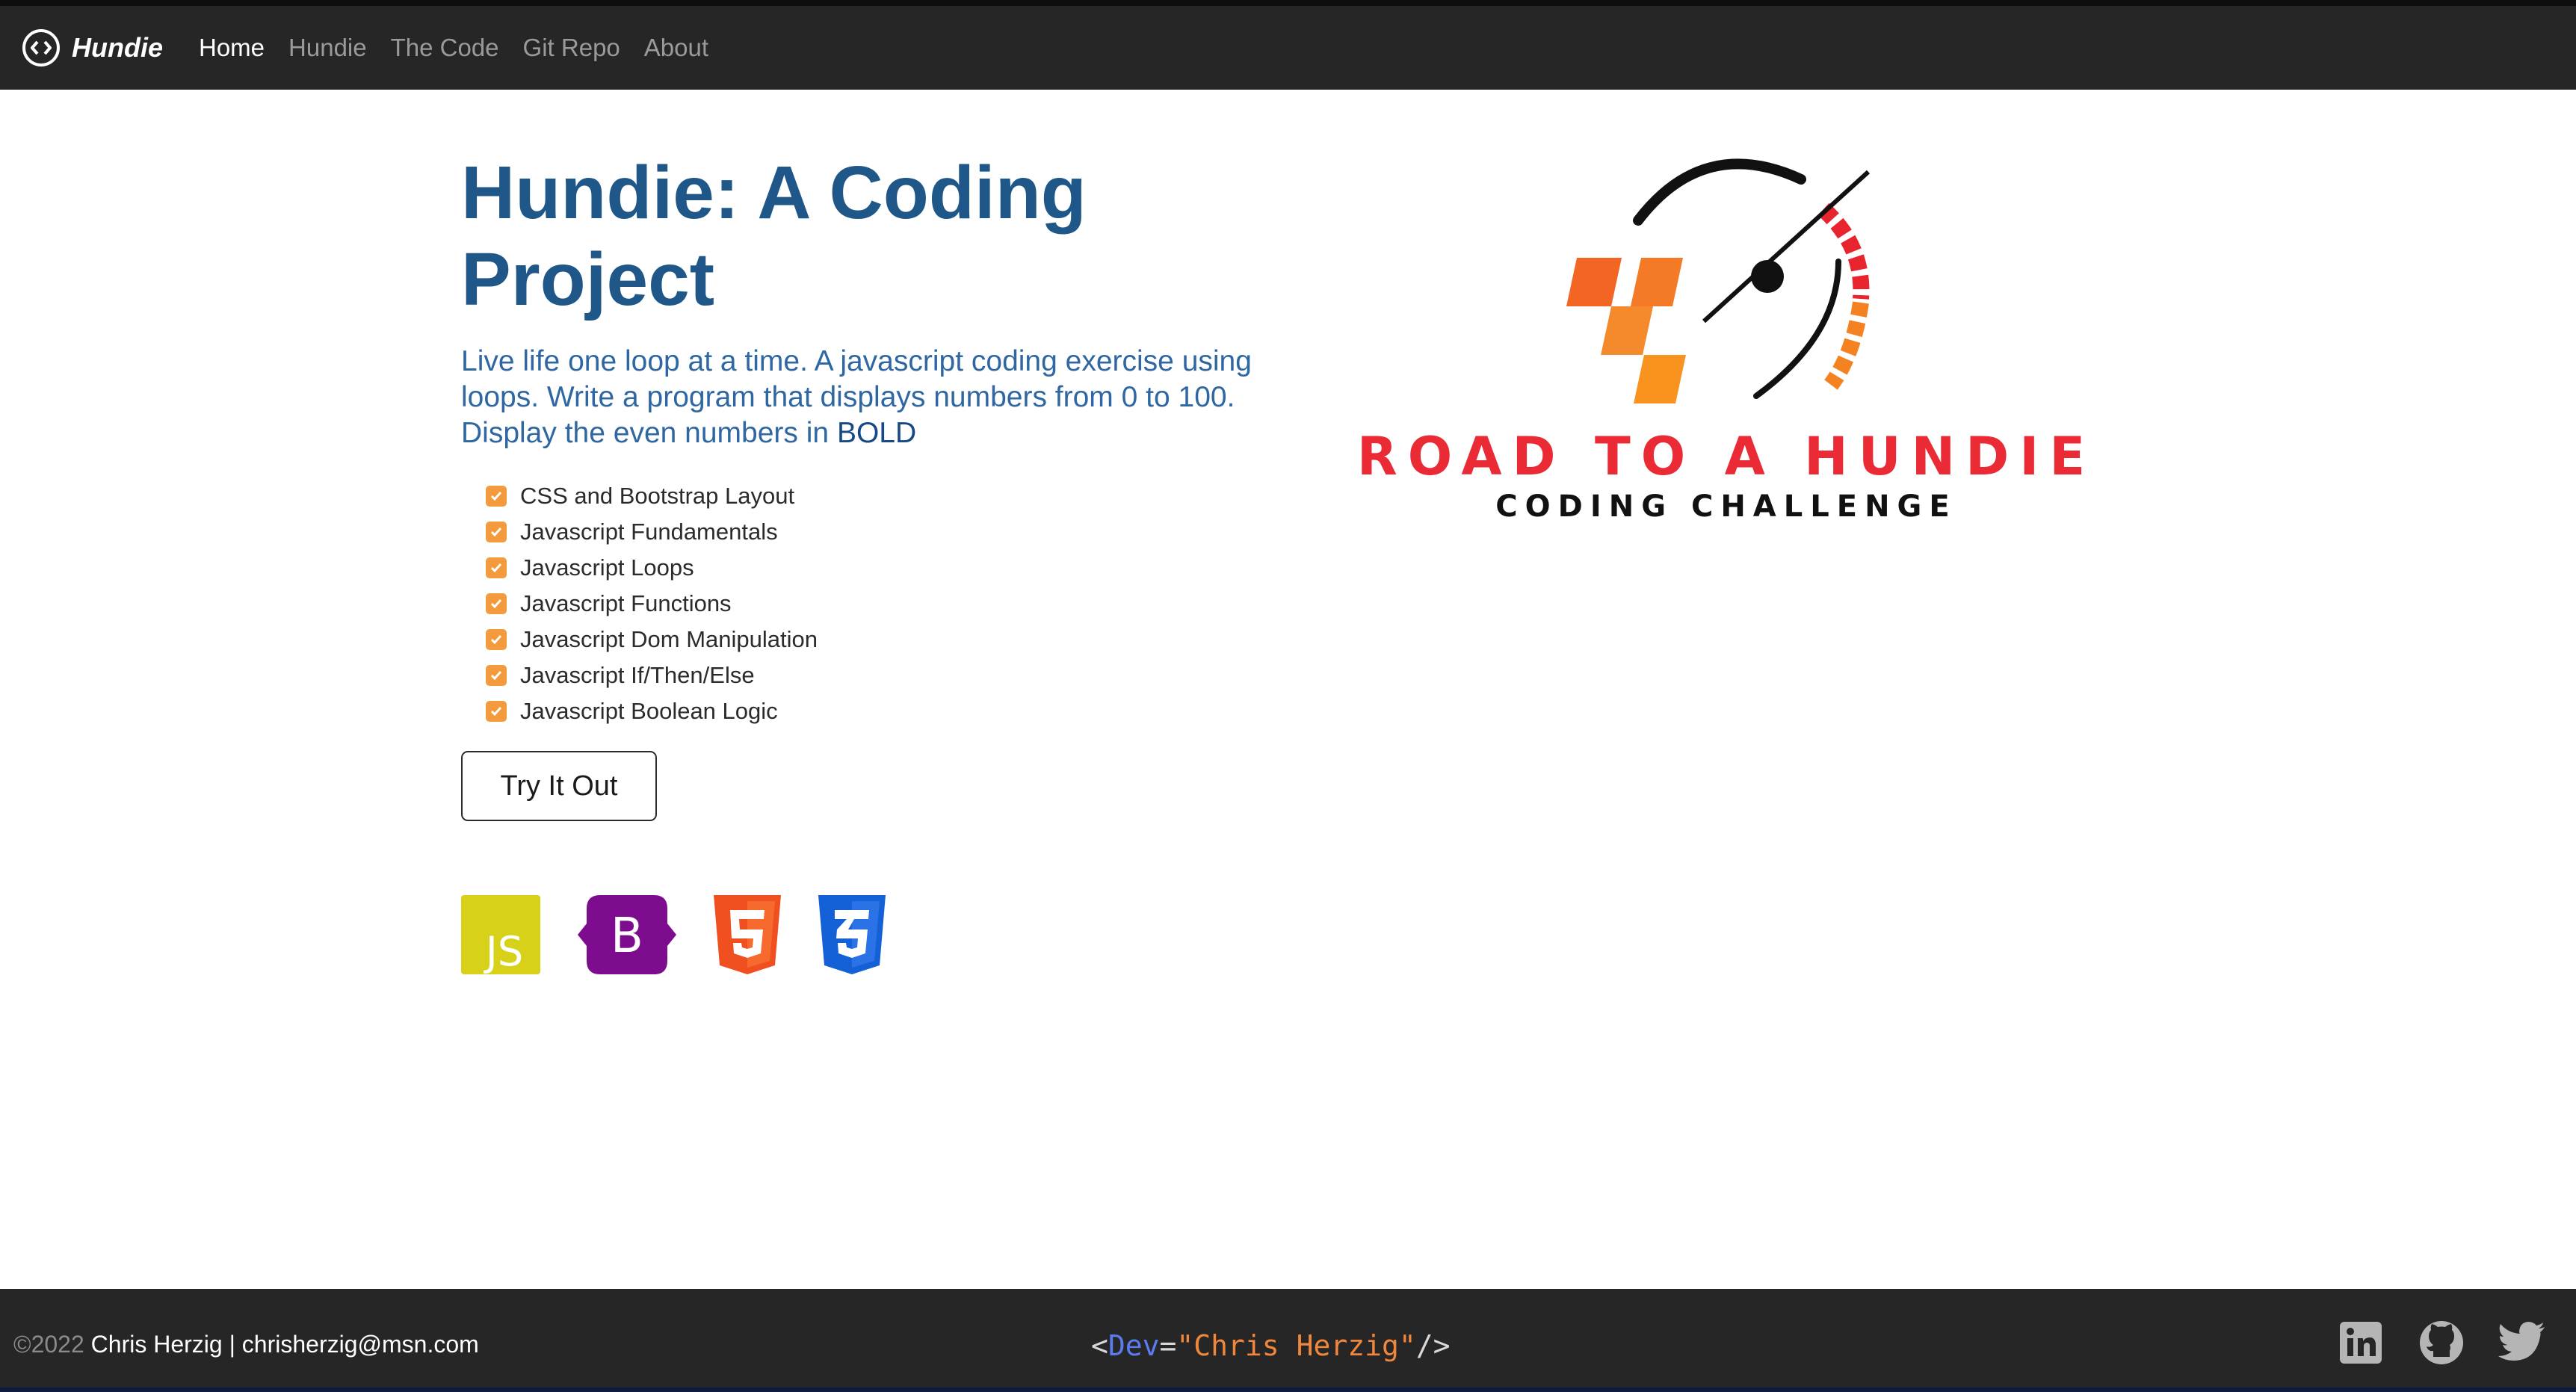 The height and width of the screenshot is (1392, 2576). I want to click on checklist-label: CSS and Bootstrap Layout, so click(657, 496).